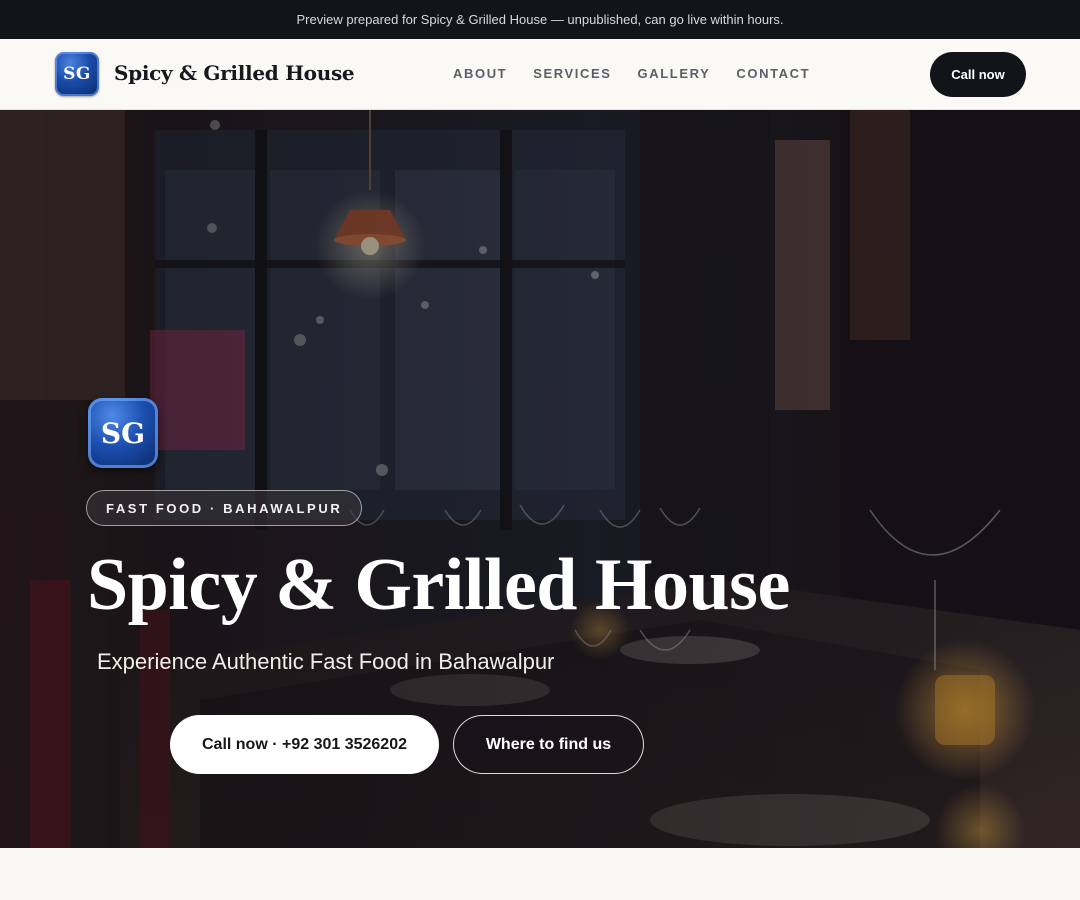  I want to click on nav-link-contact: CONTACT, so click(773, 73).